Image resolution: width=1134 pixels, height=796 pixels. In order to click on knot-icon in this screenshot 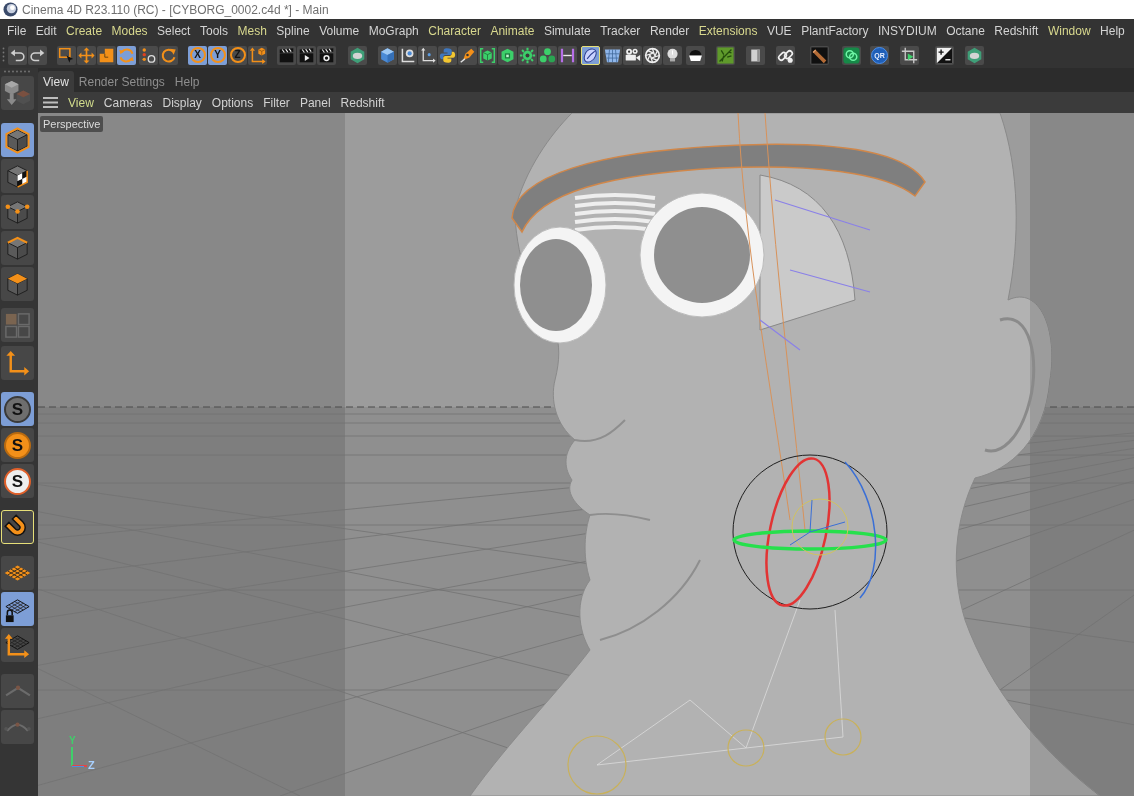, I will do `click(851, 55)`.